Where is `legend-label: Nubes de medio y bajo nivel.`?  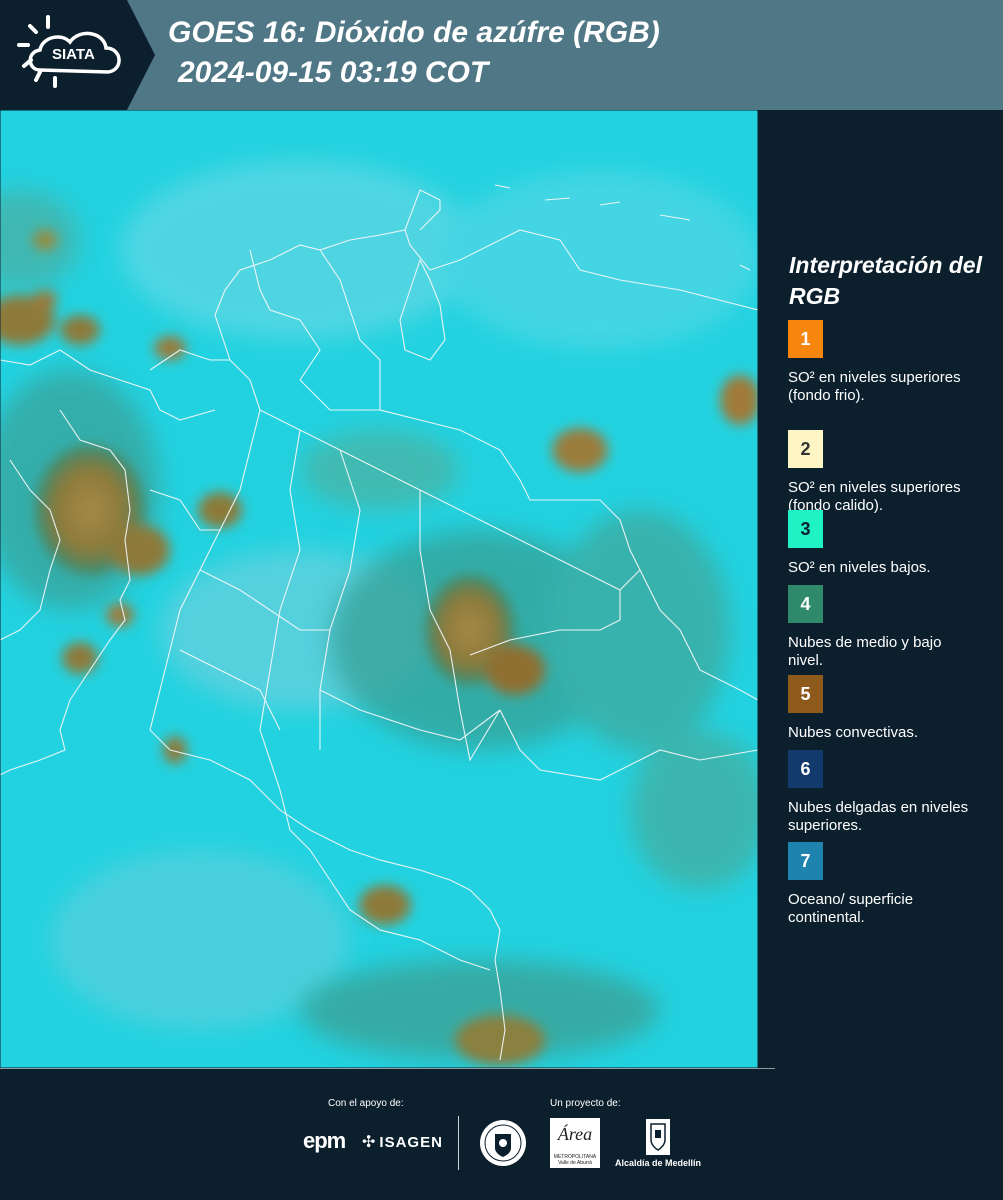
legend-label: Nubes de medio y bajo nivel. is located at coordinates (865, 651).